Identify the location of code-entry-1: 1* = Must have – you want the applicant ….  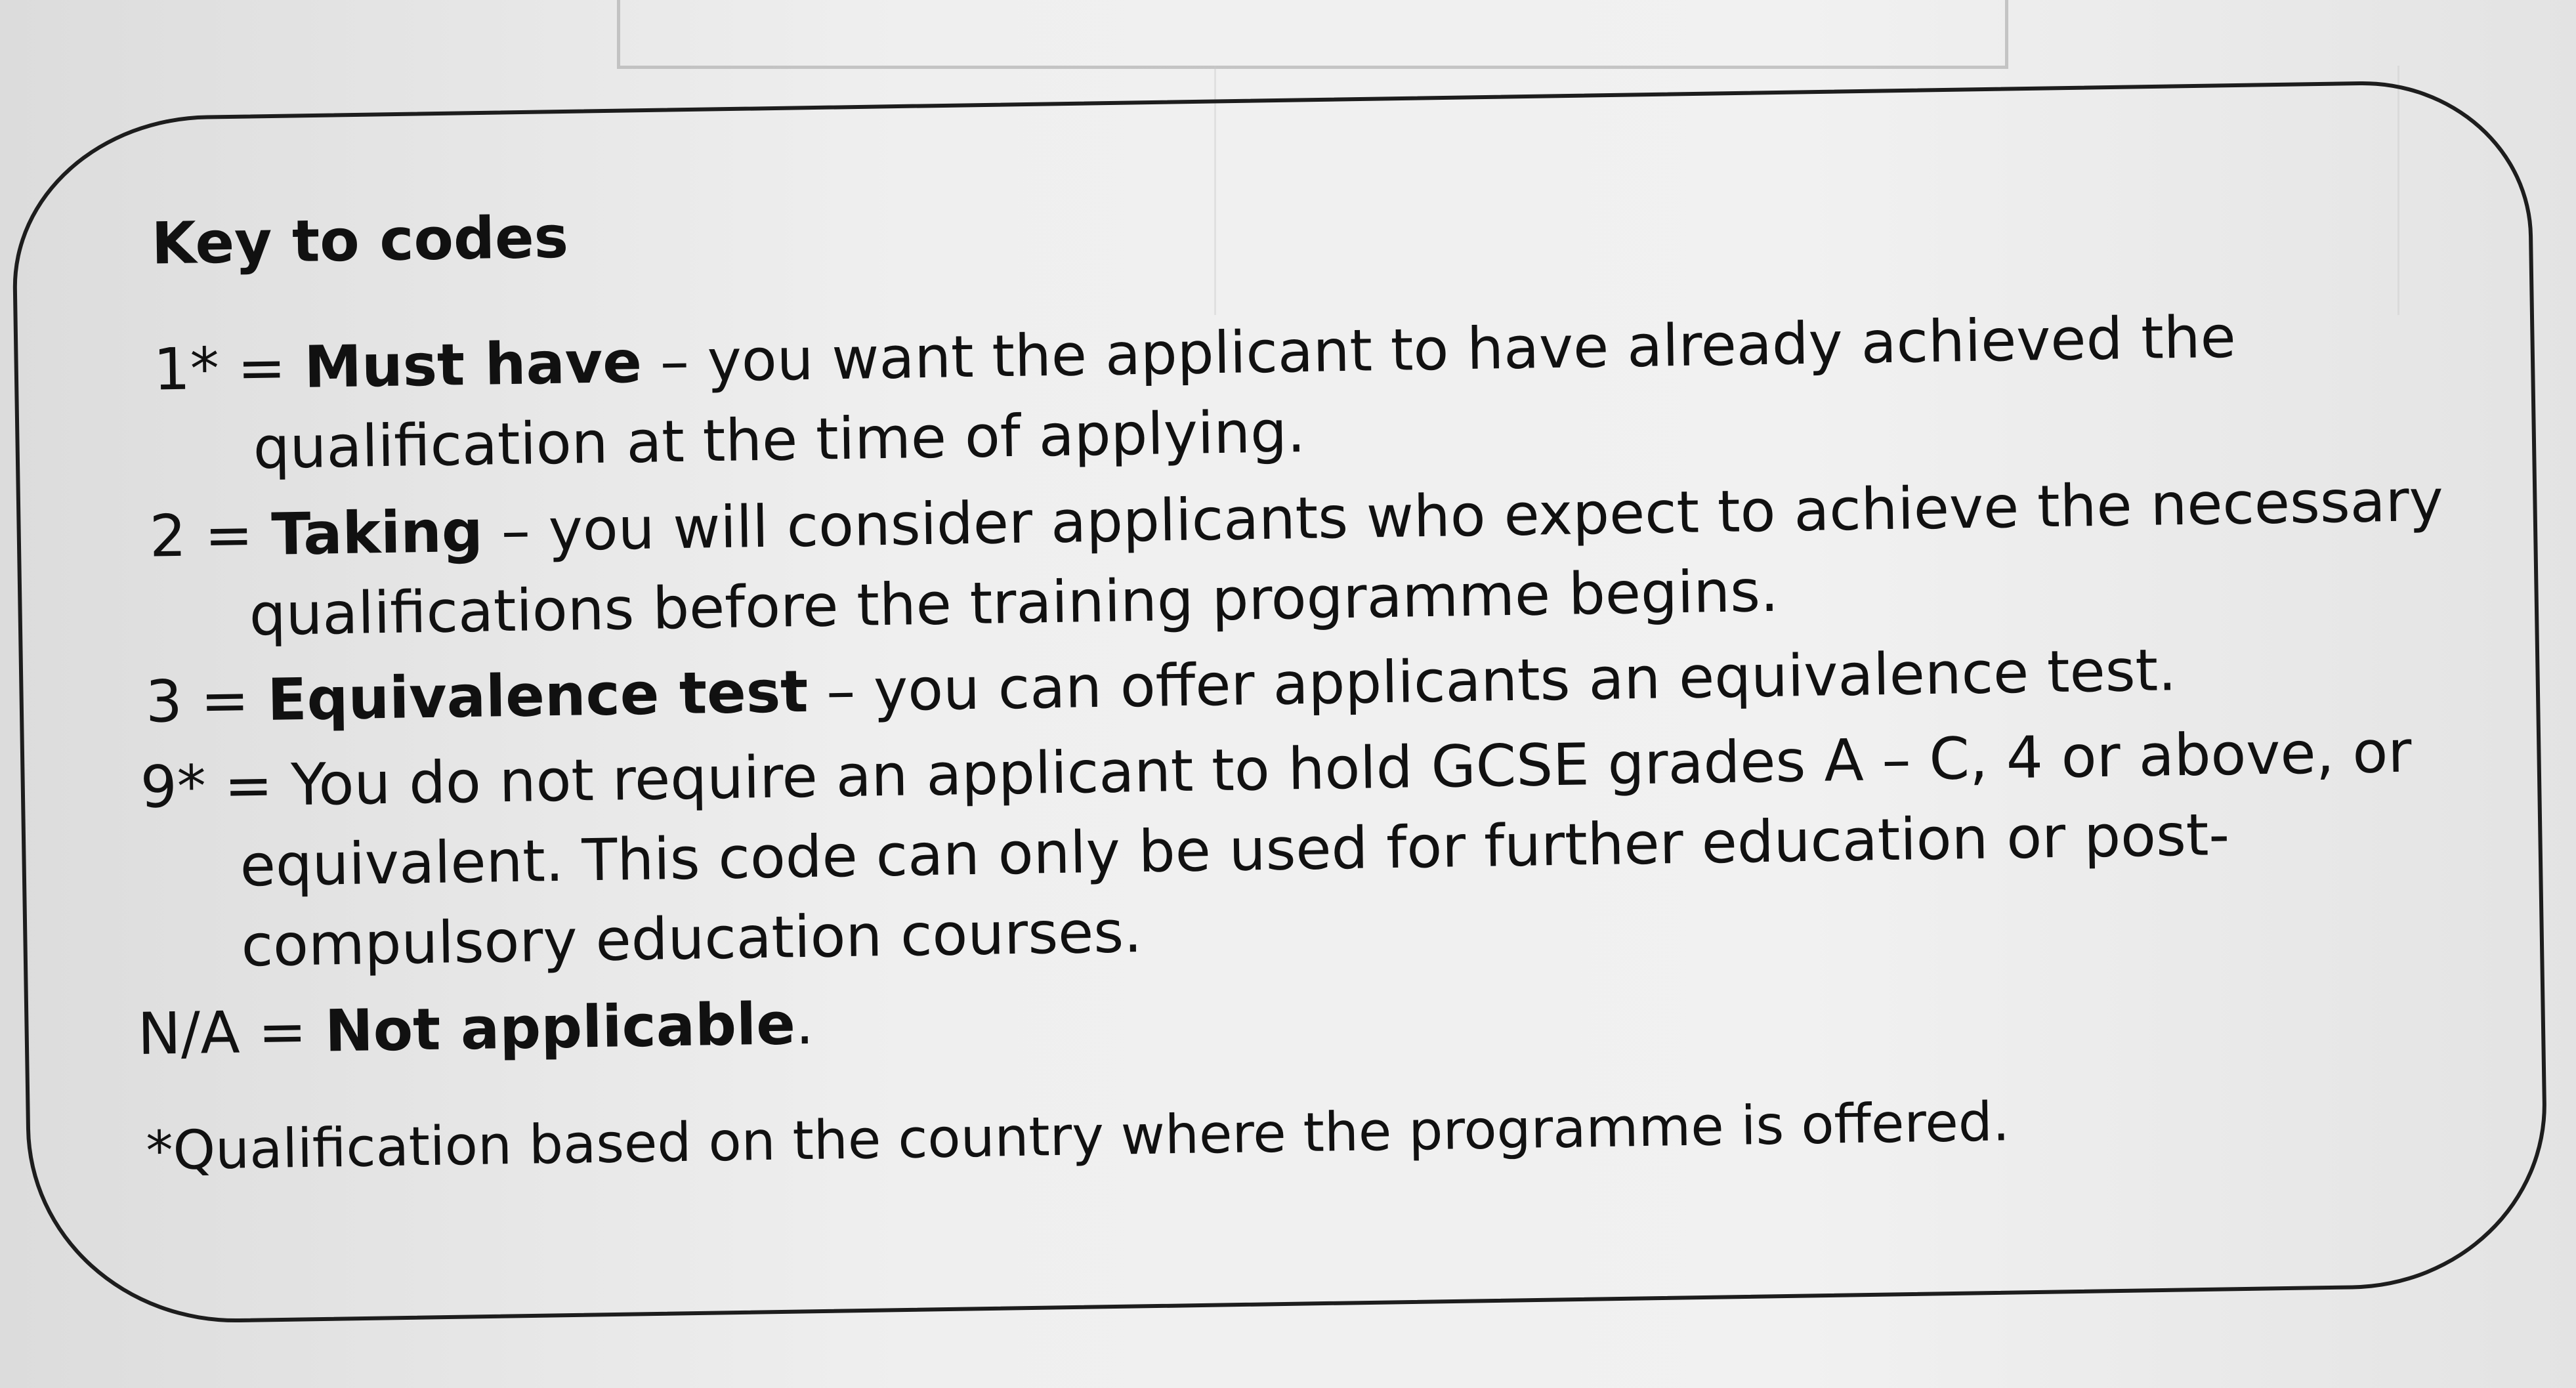
(1309, 391).